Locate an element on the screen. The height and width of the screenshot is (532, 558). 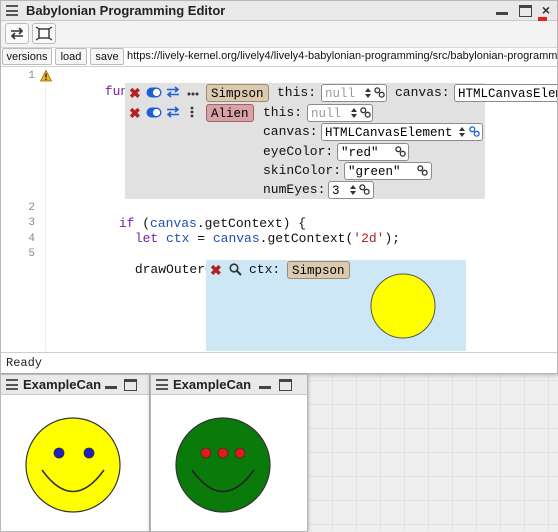
probe-example-tag: Simpson is located at coordinates (318, 270).